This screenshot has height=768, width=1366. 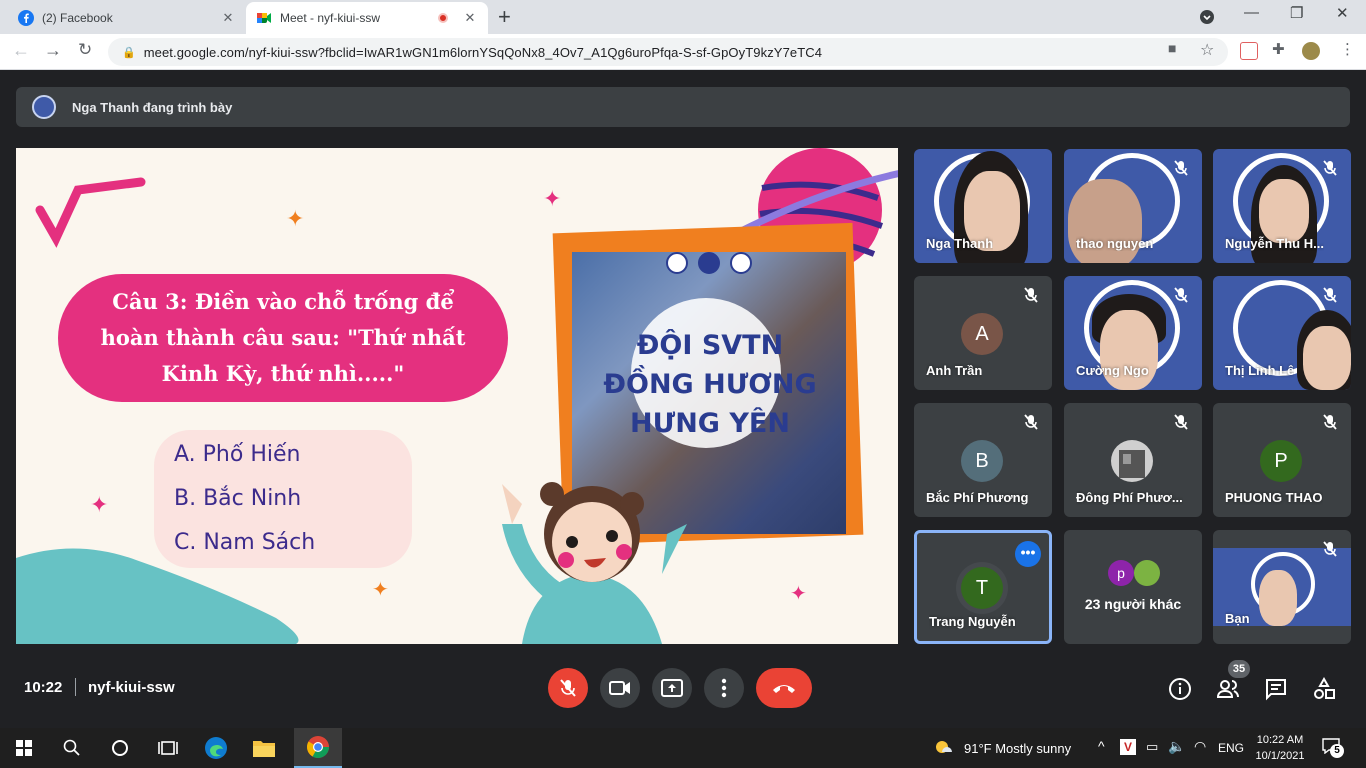 What do you see at coordinates (983, 206) in the screenshot?
I see `participant-tile: Nga Thanh` at bounding box center [983, 206].